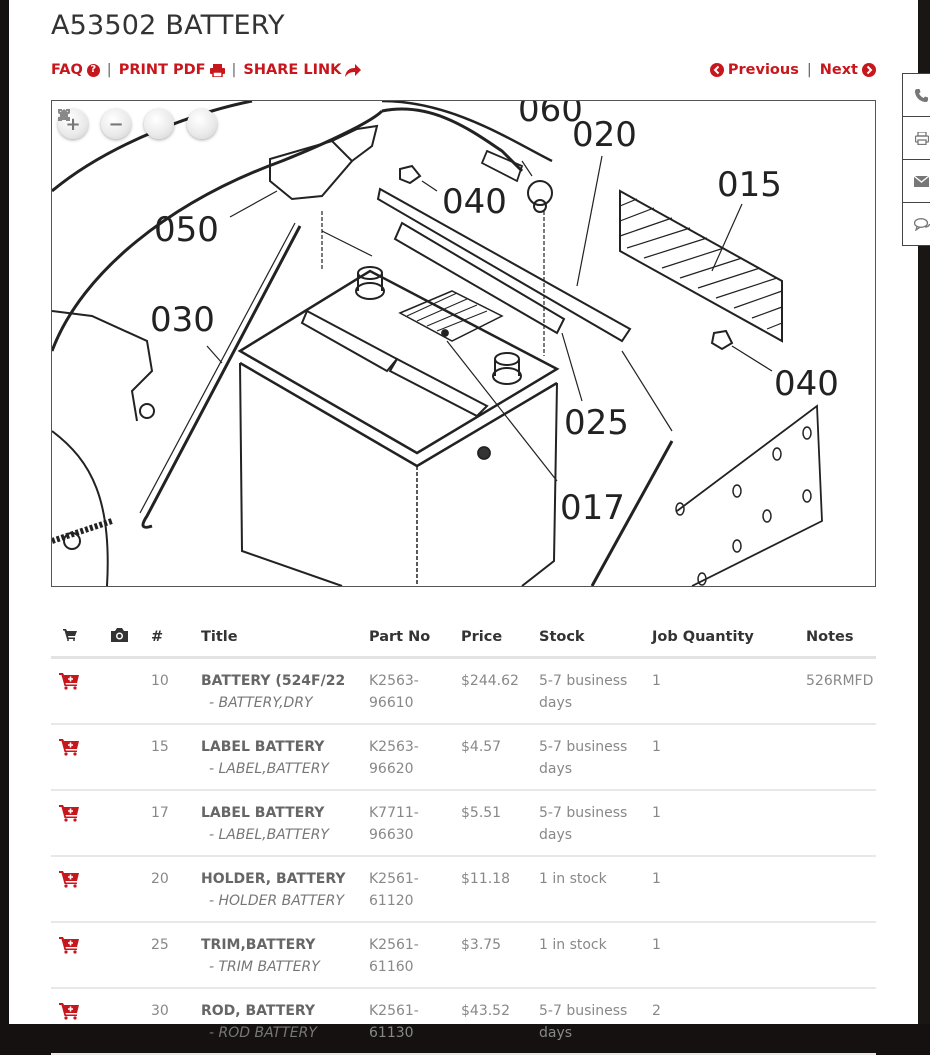 The height and width of the screenshot is (1055, 930). Describe the element at coordinates (186, 230) in the screenshot. I see `callout-050: 050` at that location.